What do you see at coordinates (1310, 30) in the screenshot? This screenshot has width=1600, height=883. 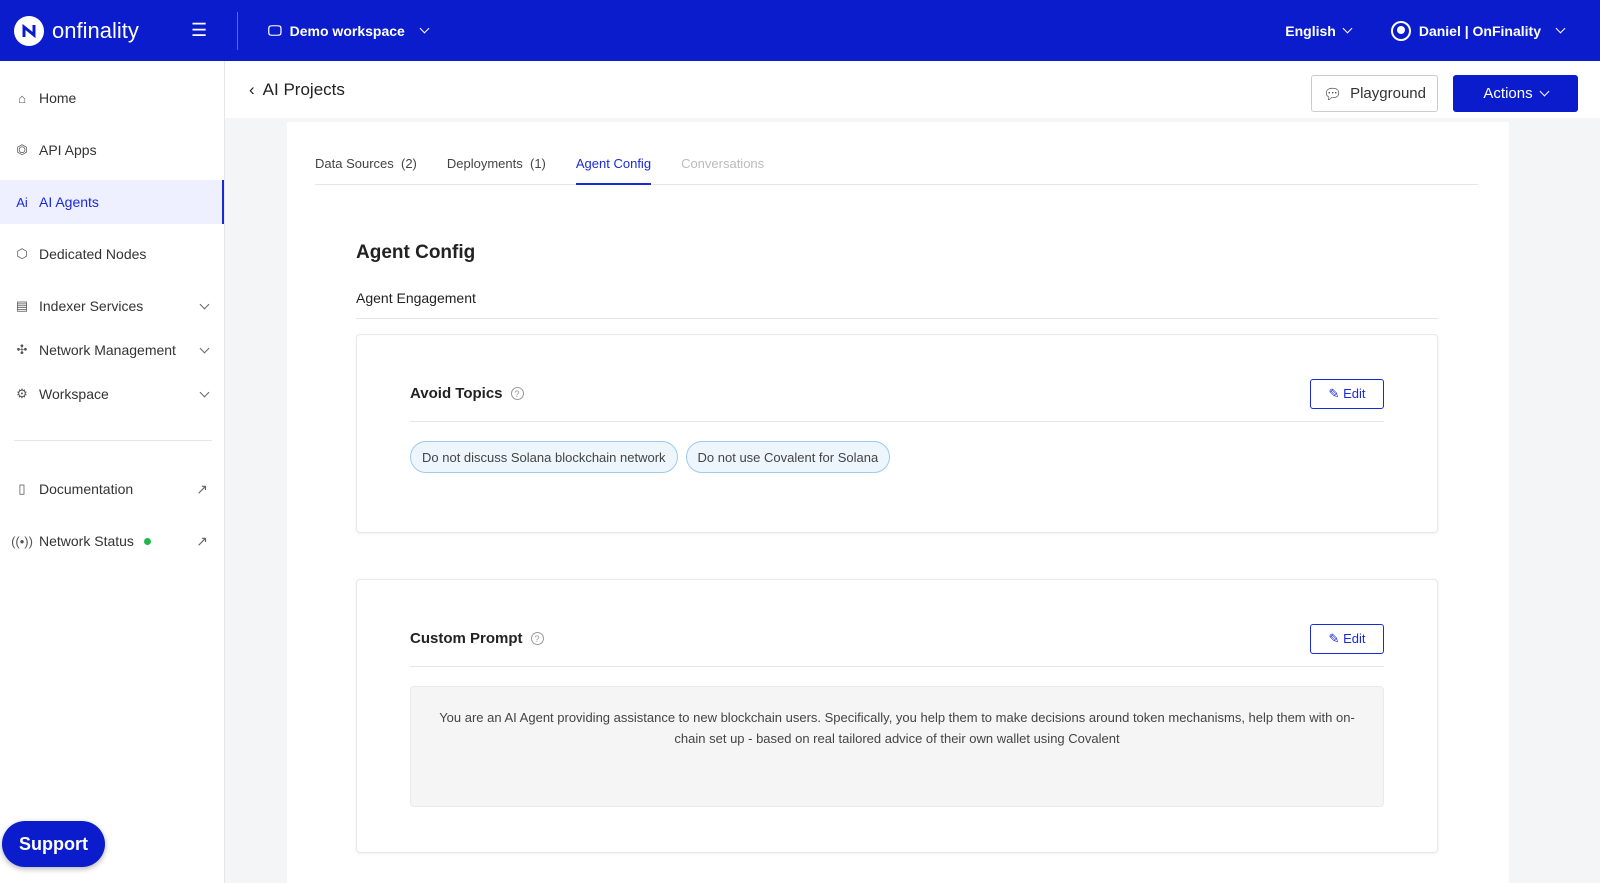 I see `language-label: English` at bounding box center [1310, 30].